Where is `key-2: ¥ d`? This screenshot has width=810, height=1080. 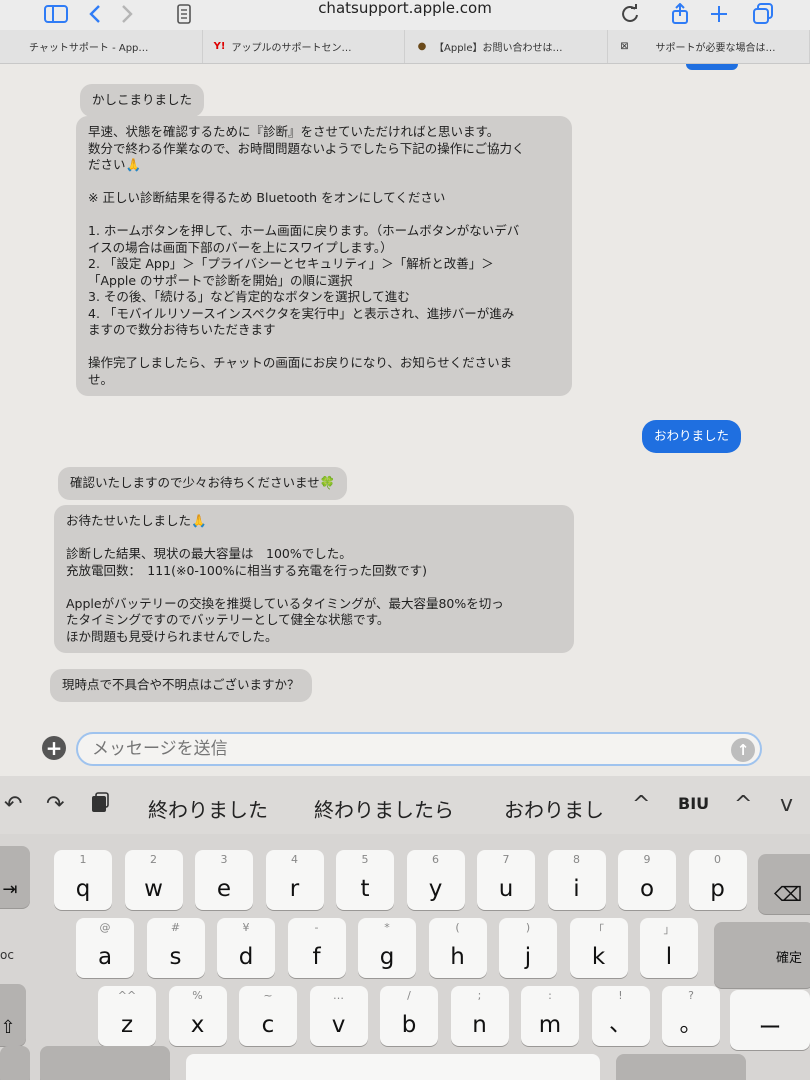 key-2: ¥ d is located at coordinates (246, 948).